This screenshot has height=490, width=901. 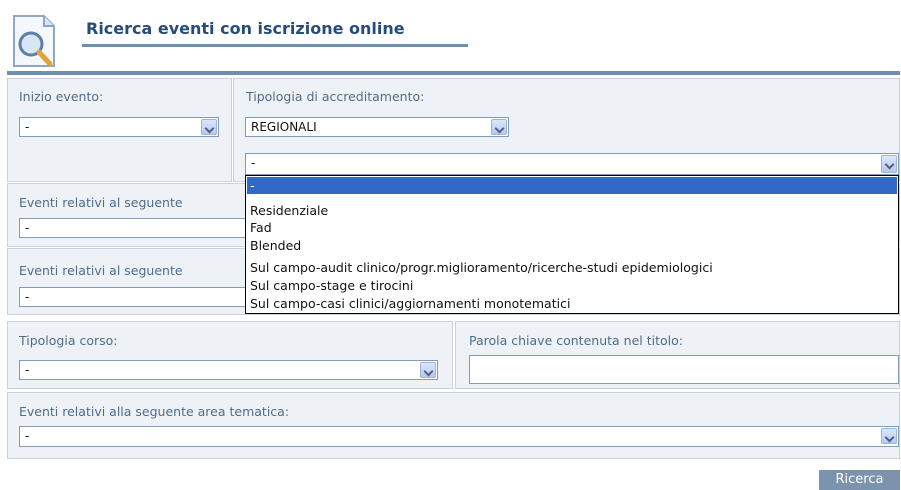 What do you see at coordinates (572, 227) in the screenshot?
I see `dropdown-option: Fad` at bounding box center [572, 227].